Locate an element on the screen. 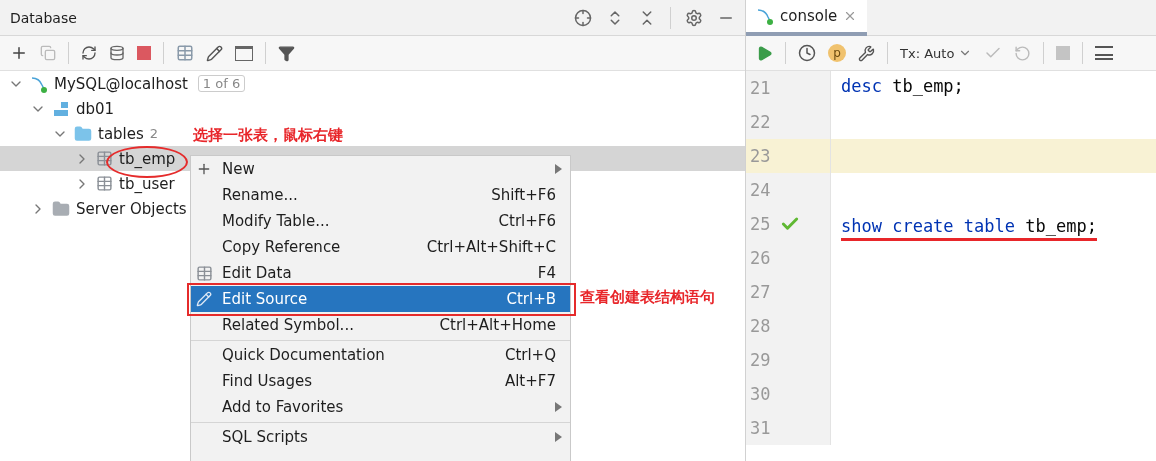  line-number: 30 is located at coordinates (760, 394).